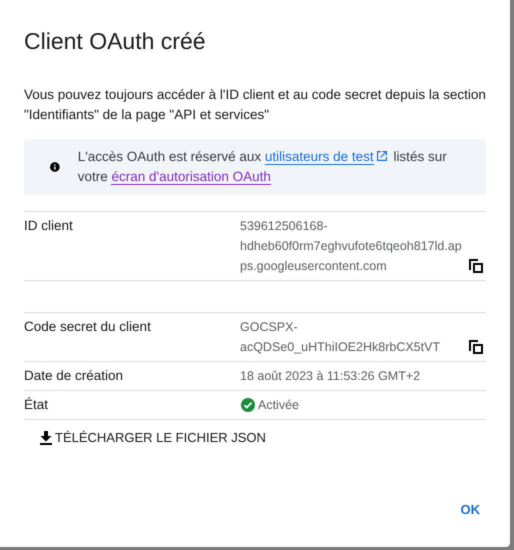 The height and width of the screenshot is (550, 514). Describe the element at coordinates (37, 405) in the screenshot. I see `field-label: État` at that location.